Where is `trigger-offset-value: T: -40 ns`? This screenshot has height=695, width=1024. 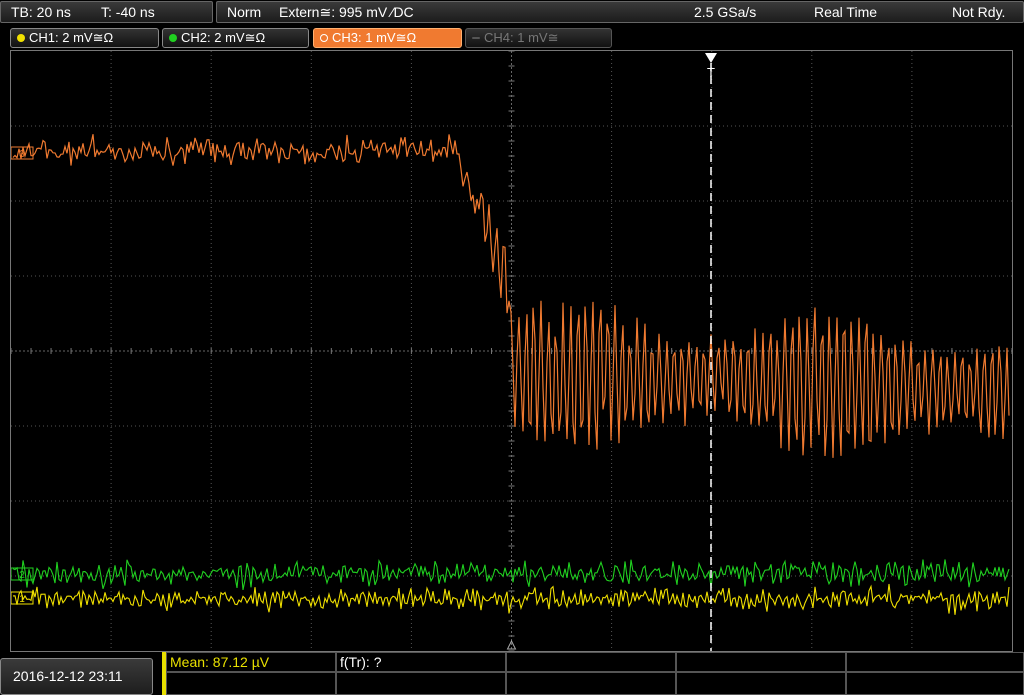 trigger-offset-value: T: -40 ns is located at coordinates (128, 12).